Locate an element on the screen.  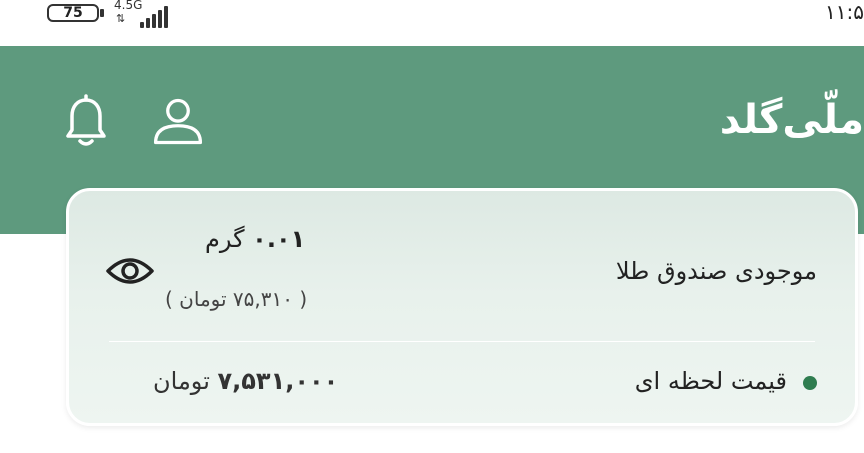
status-bar: 75 4.5G ⇅ ۱۱:۵ is located at coordinates (432, 22).